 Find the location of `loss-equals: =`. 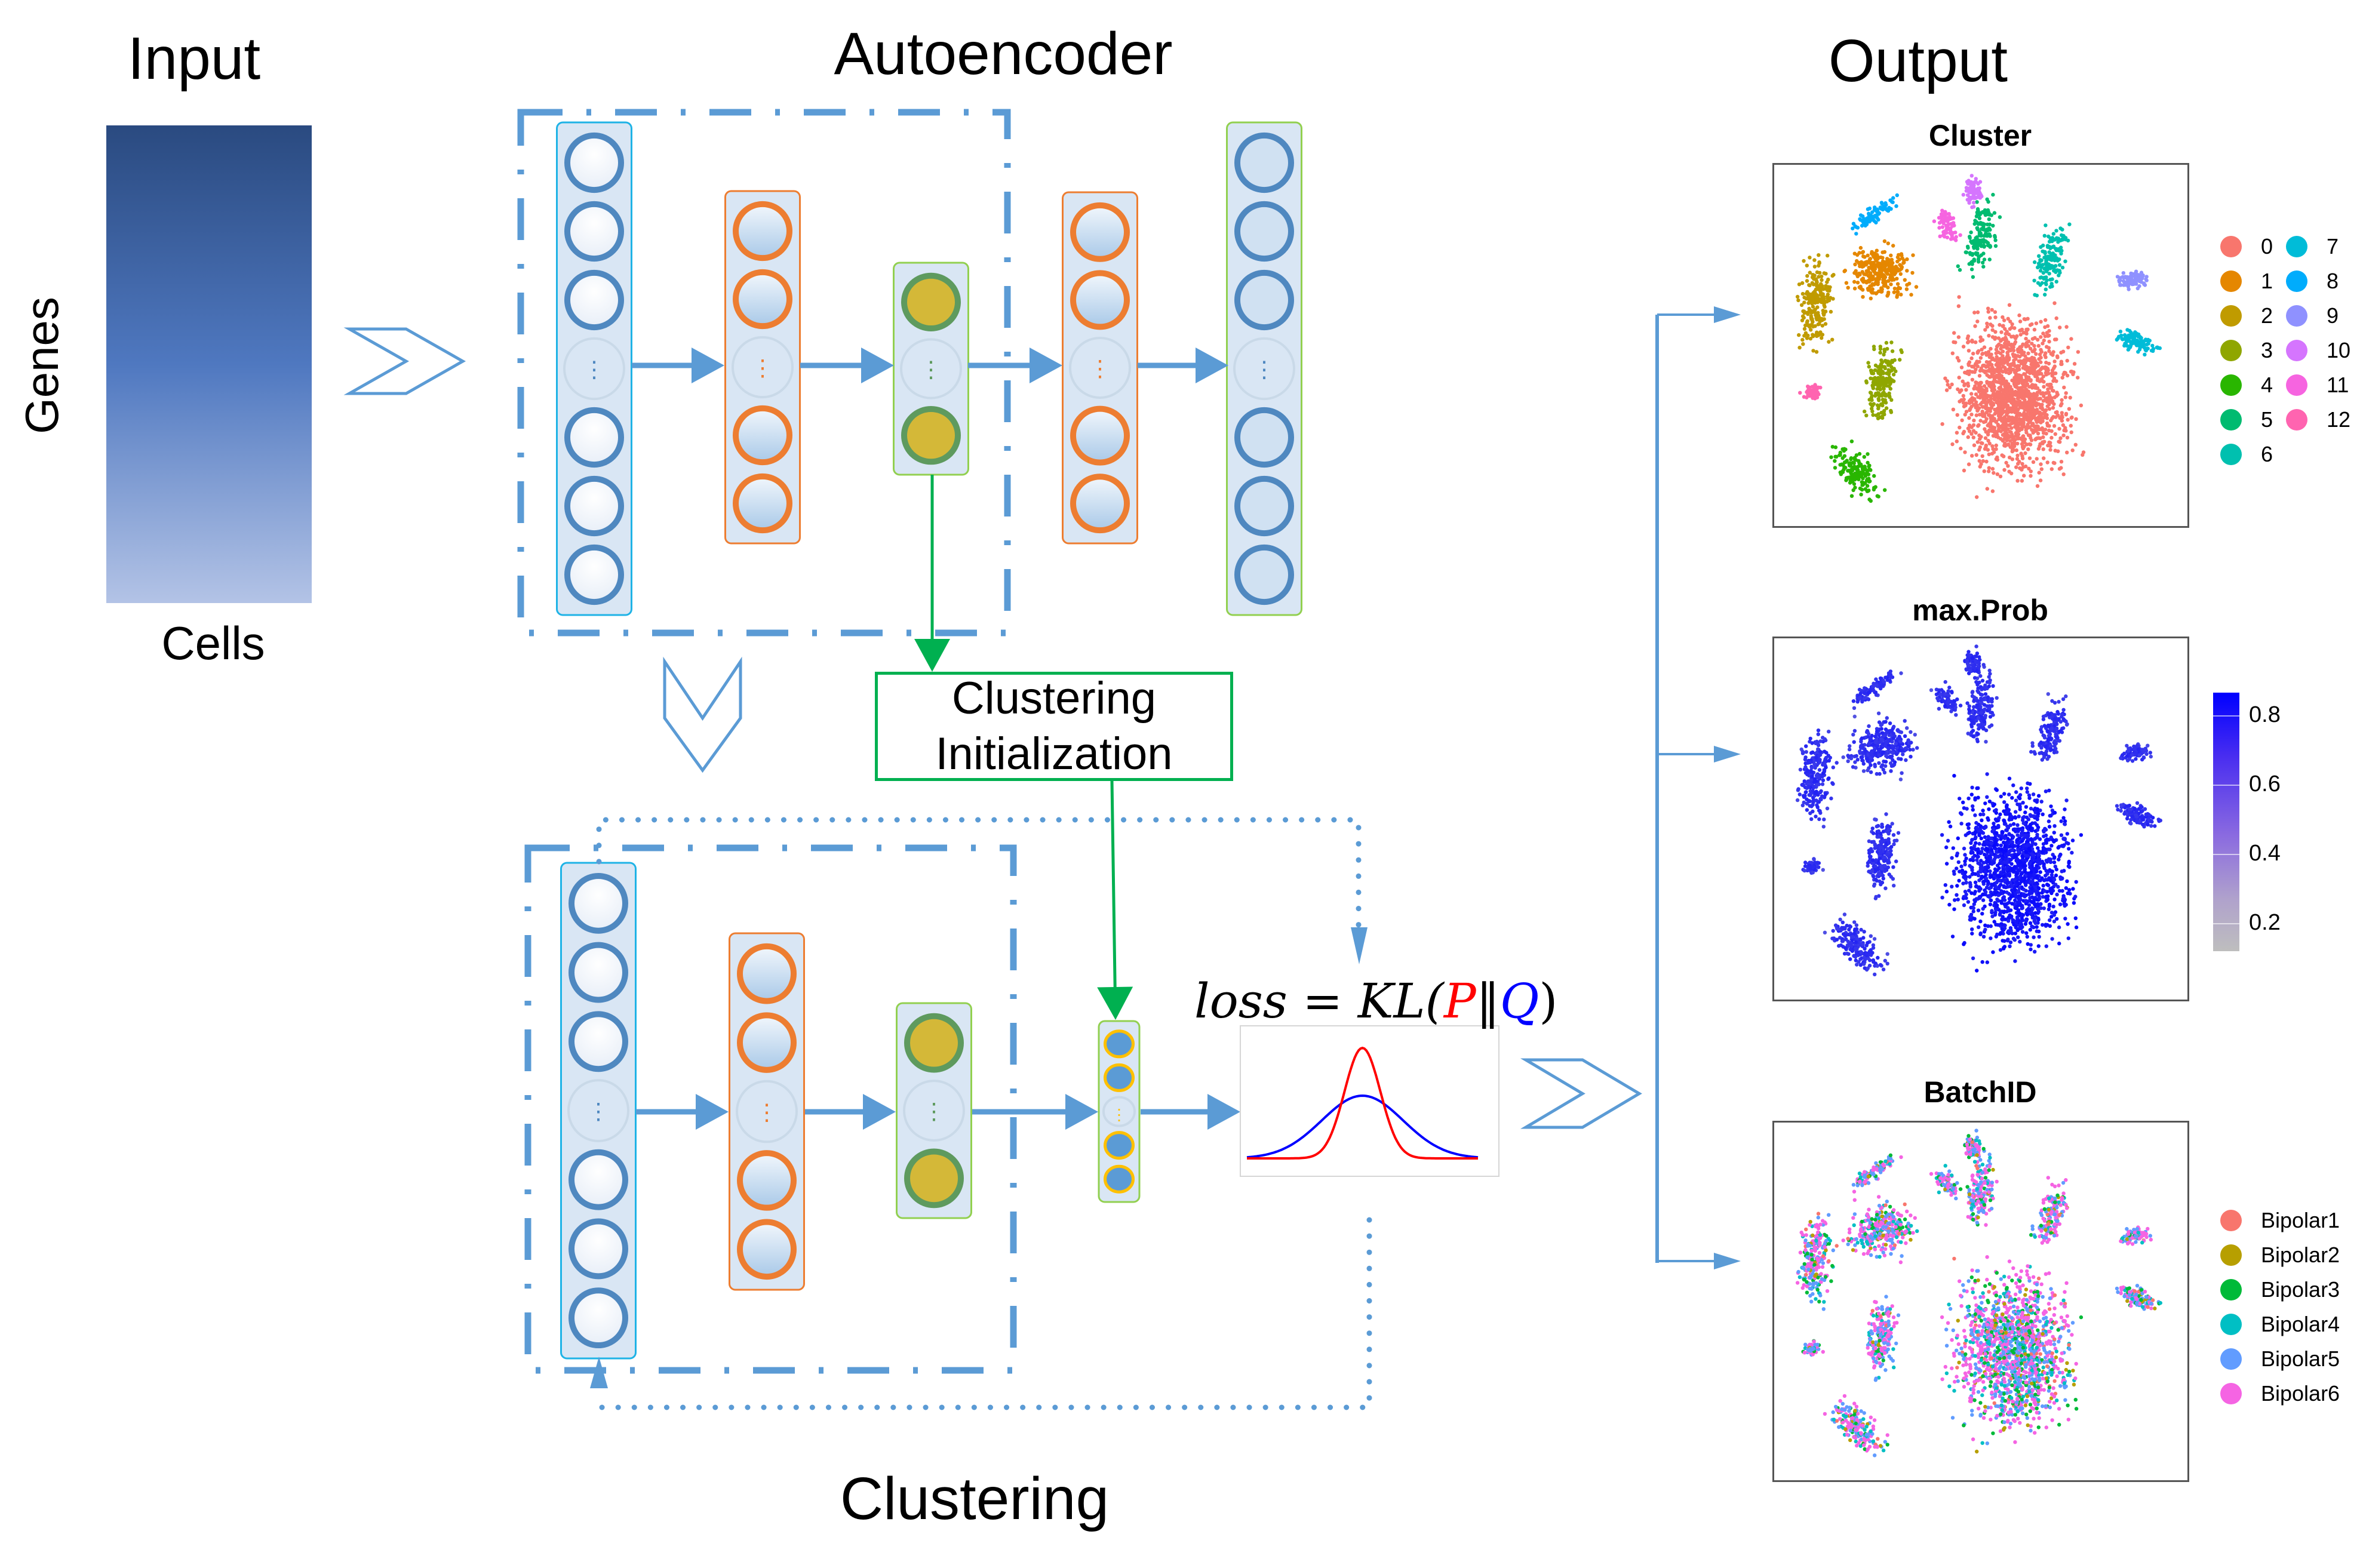

loss-equals: = is located at coordinates (1323, 1001).